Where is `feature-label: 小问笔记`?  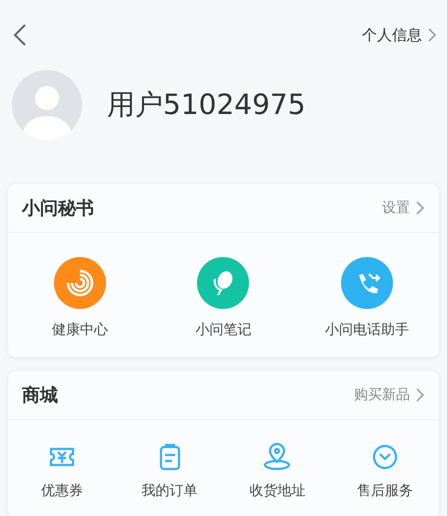
feature-label: 小问笔记 is located at coordinates (223, 330).